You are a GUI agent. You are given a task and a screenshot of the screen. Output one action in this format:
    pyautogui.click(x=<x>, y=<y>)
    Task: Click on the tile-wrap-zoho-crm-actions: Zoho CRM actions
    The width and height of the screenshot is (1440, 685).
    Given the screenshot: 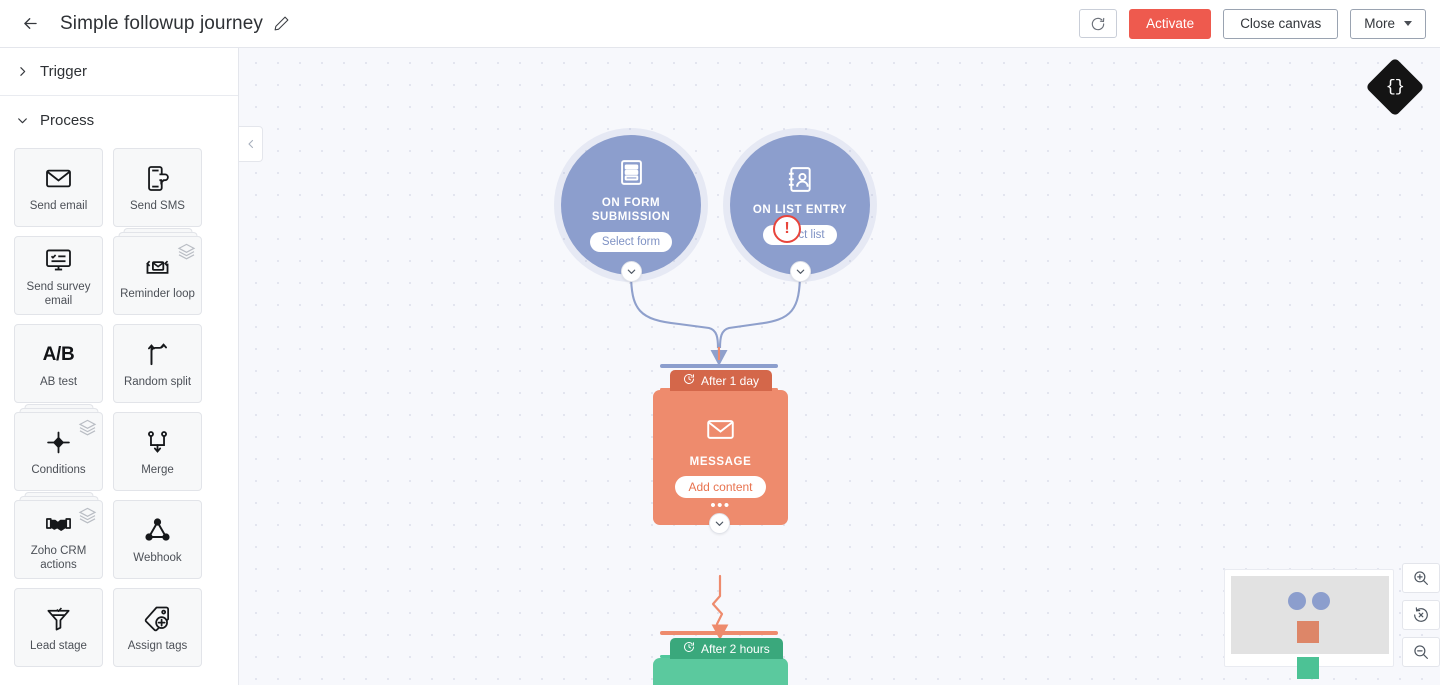 What is the action you would take?
    pyautogui.click(x=58, y=535)
    